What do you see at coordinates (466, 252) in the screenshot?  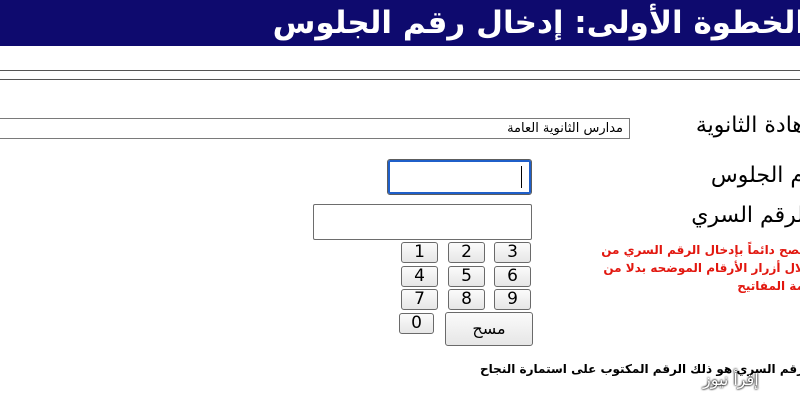 I see `keypad-key-2: 2` at bounding box center [466, 252].